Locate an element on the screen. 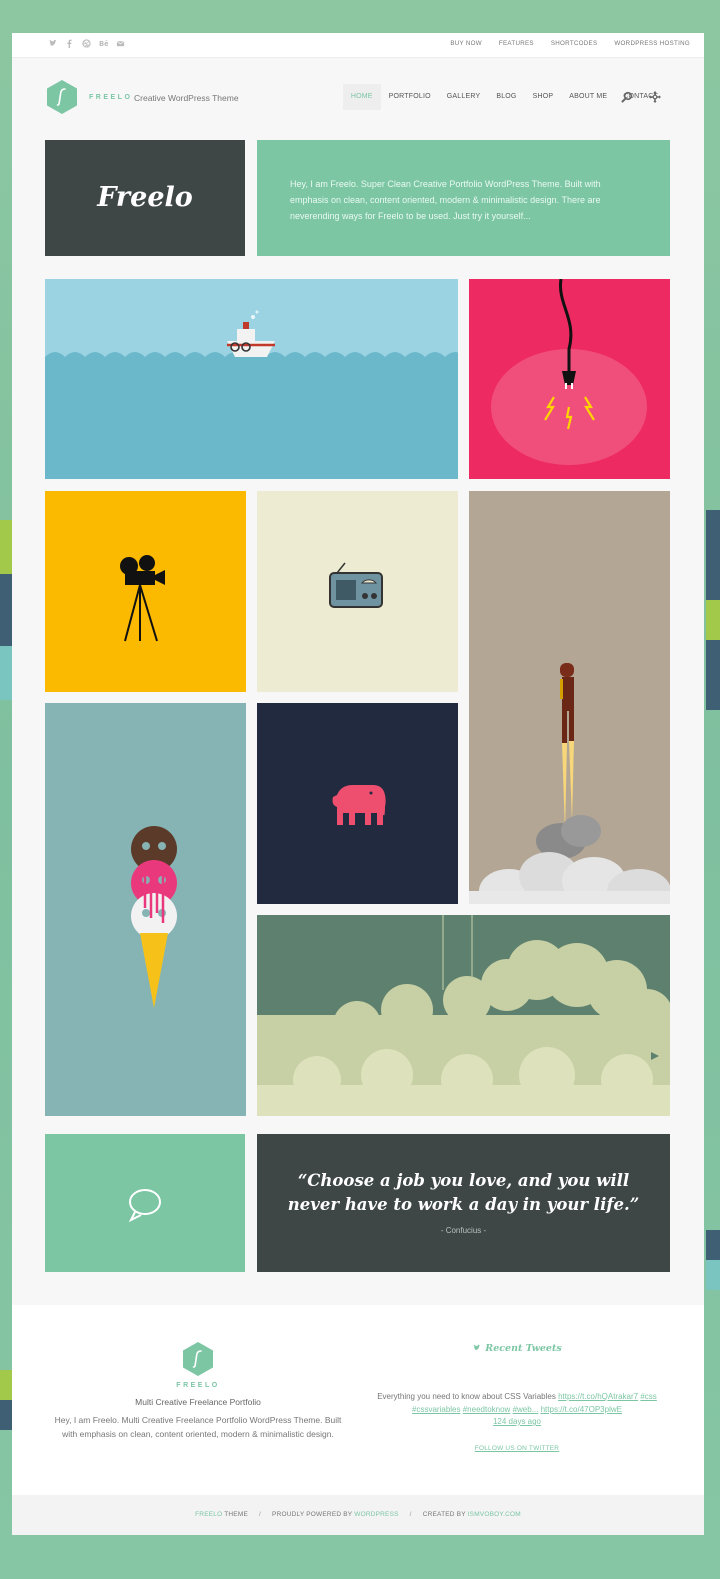 The width and height of the screenshot is (720, 1579). svg-text: Bē is located at coordinates (103, 44).